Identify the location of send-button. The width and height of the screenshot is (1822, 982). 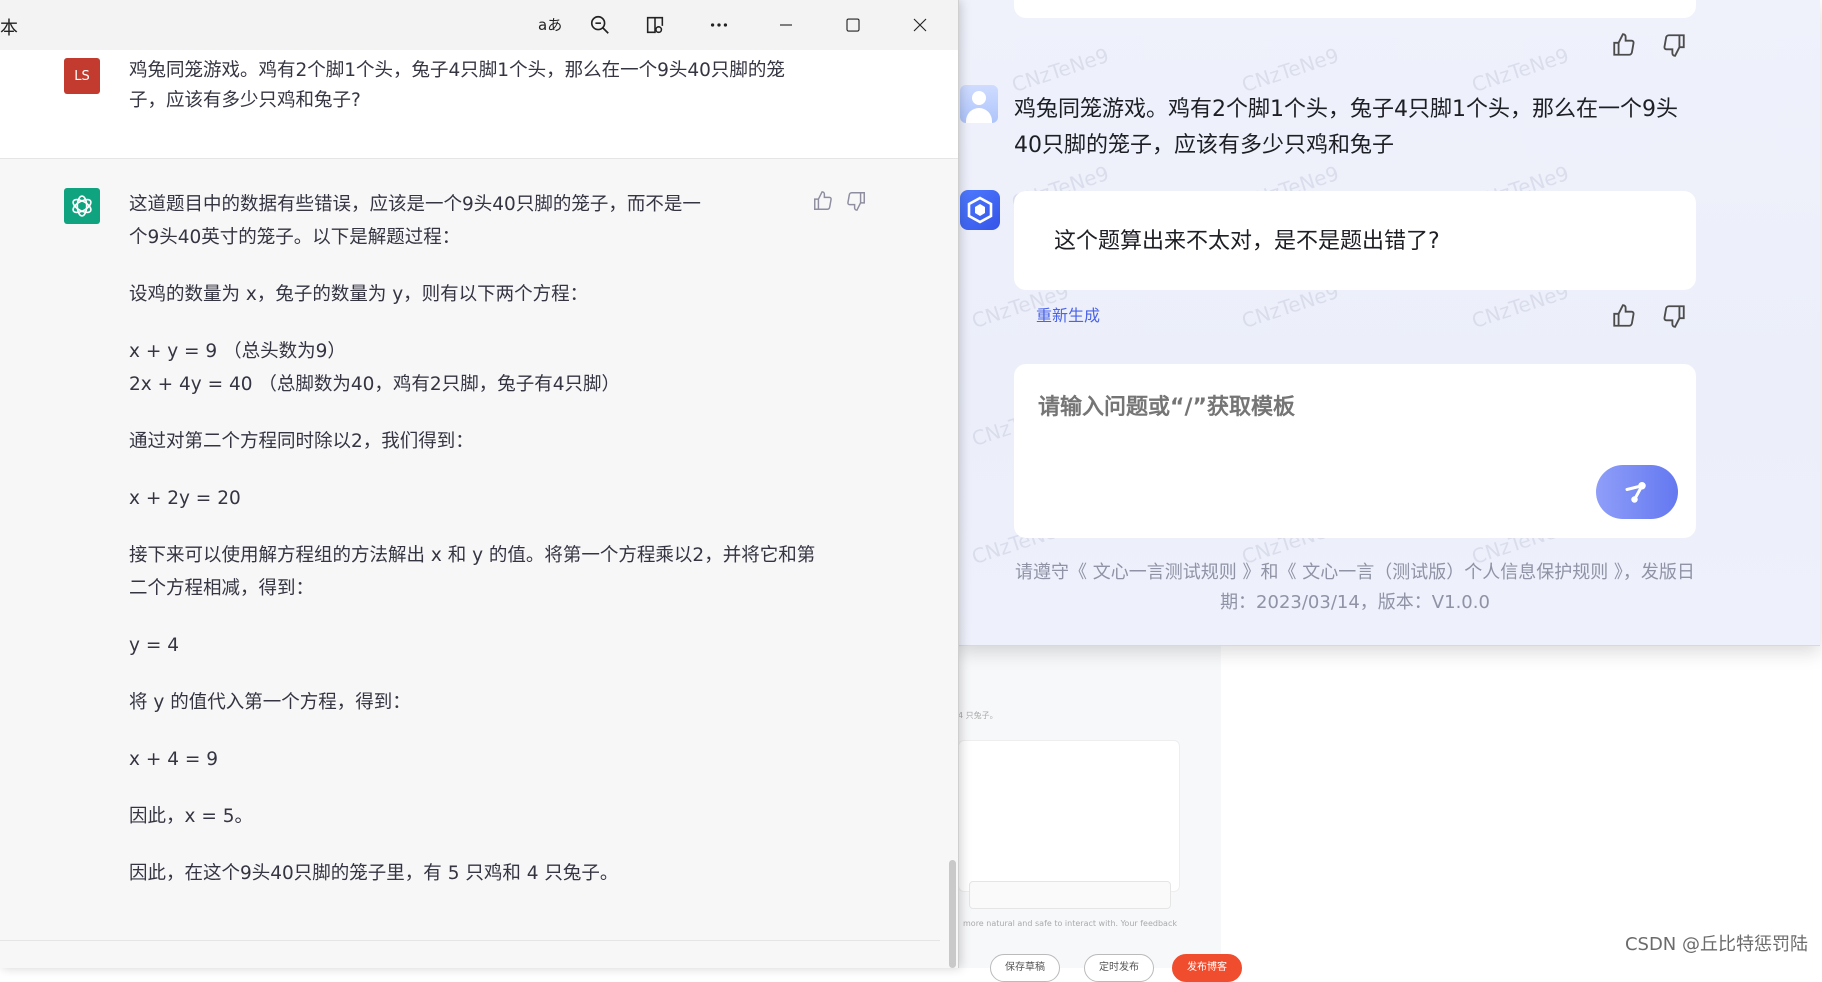
(1637, 492).